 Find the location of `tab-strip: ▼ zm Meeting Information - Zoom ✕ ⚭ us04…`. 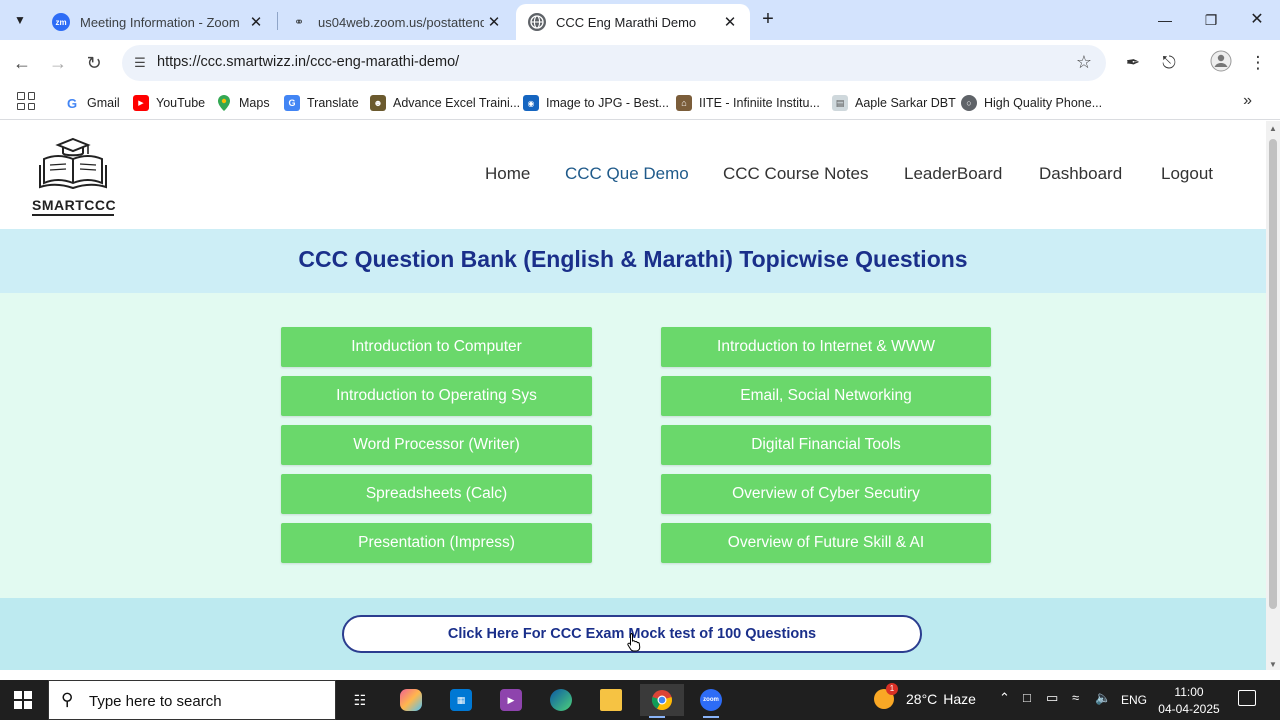

tab-strip: ▼ zm Meeting Information - Zoom ✕ ⚭ us04… is located at coordinates (640, 20).